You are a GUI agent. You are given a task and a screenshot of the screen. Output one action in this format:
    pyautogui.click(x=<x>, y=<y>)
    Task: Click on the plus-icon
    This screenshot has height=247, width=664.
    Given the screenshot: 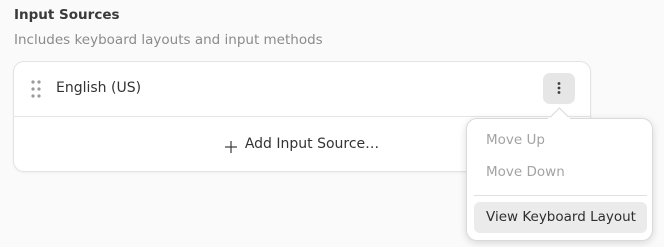 What is the action you would take?
    pyautogui.click(x=230, y=145)
    